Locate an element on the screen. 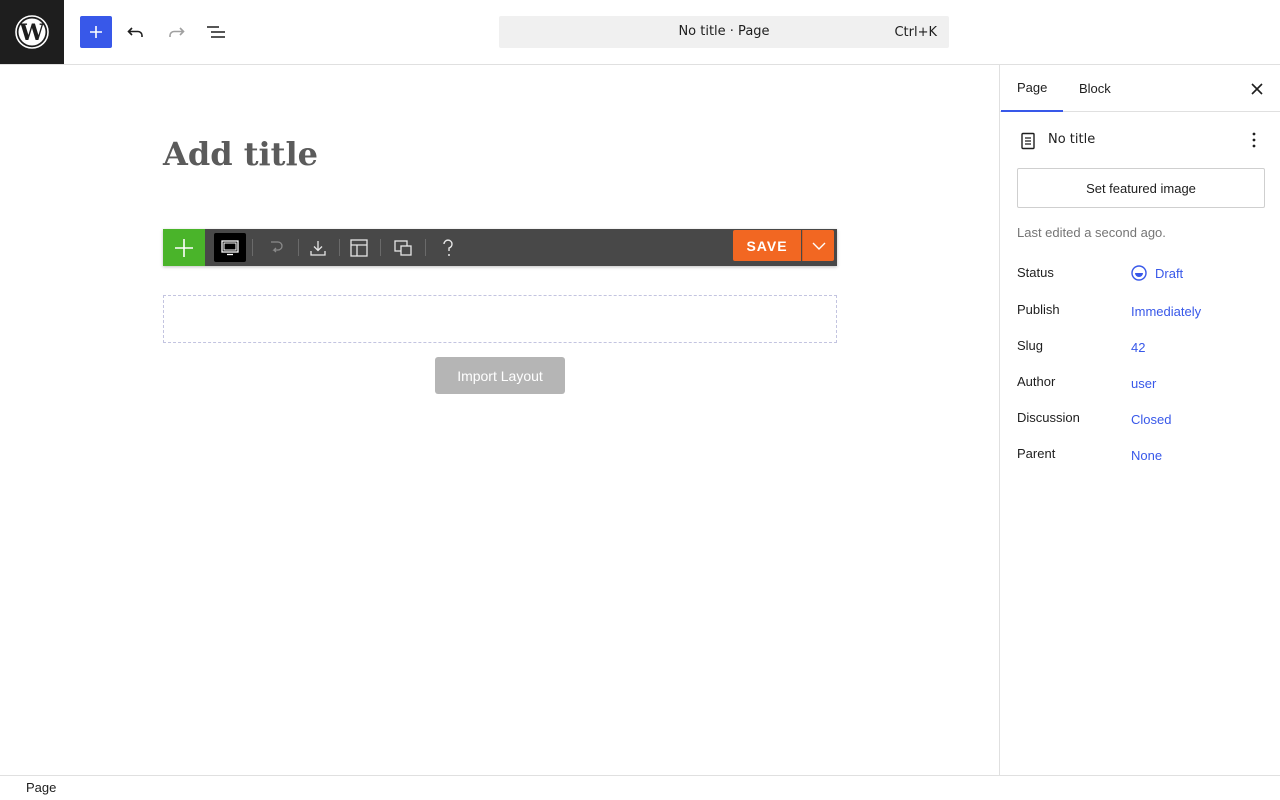  chevron-down-icon is located at coordinates (818, 246).